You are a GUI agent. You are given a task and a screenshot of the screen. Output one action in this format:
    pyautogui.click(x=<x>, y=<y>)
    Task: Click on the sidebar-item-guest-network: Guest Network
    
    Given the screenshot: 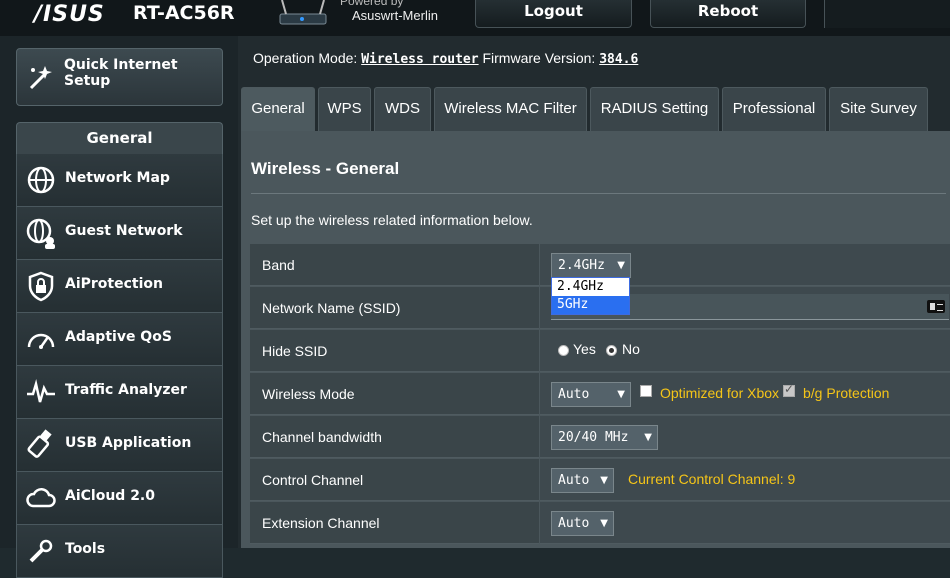 What is the action you would take?
    pyautogui.click(x=119, y=233)
    